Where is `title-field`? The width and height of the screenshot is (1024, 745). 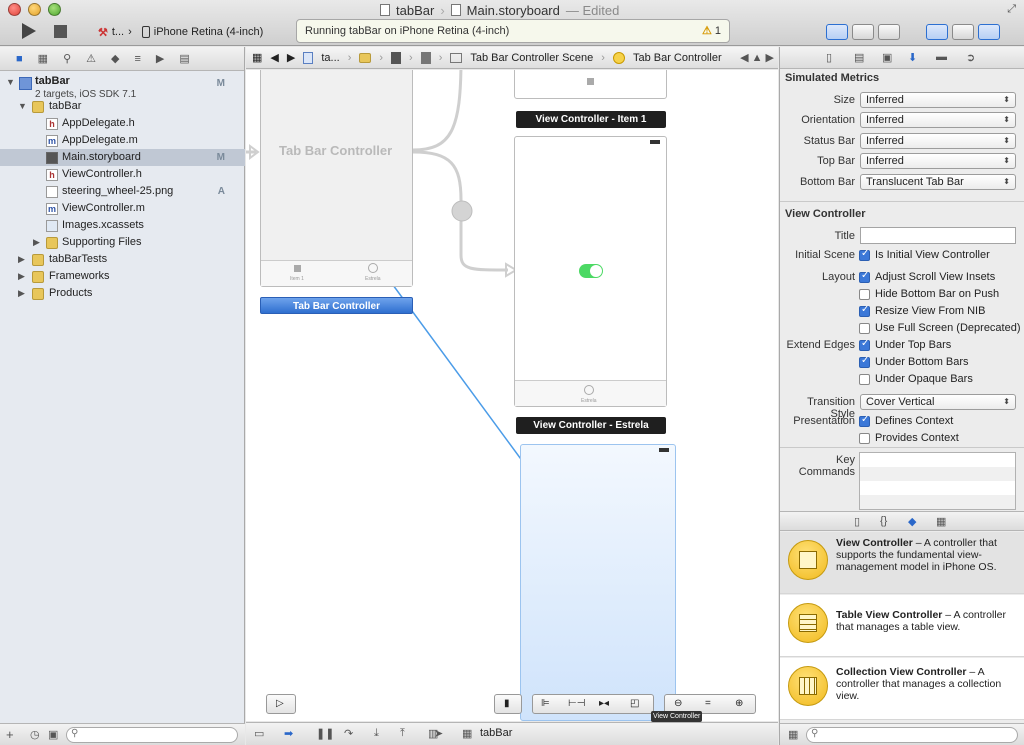 title-field is located at coordinates (938, 235).